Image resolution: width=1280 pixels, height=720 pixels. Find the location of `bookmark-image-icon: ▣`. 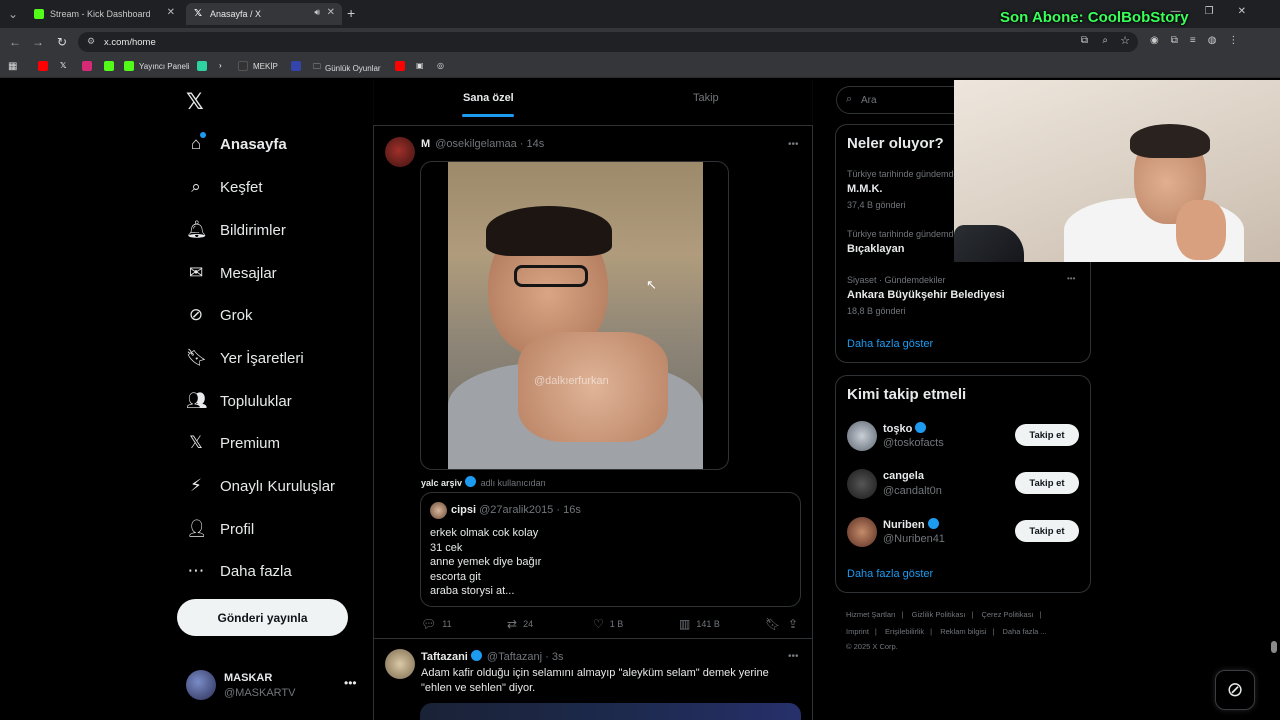

bookmark-image-icon: ▣ is located at coordinates (420, 65).